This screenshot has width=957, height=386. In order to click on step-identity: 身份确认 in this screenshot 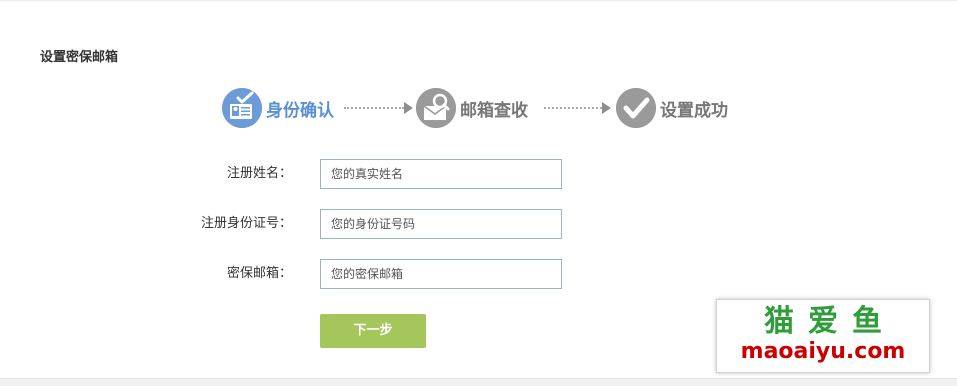, I will do `click(278, 108)`.